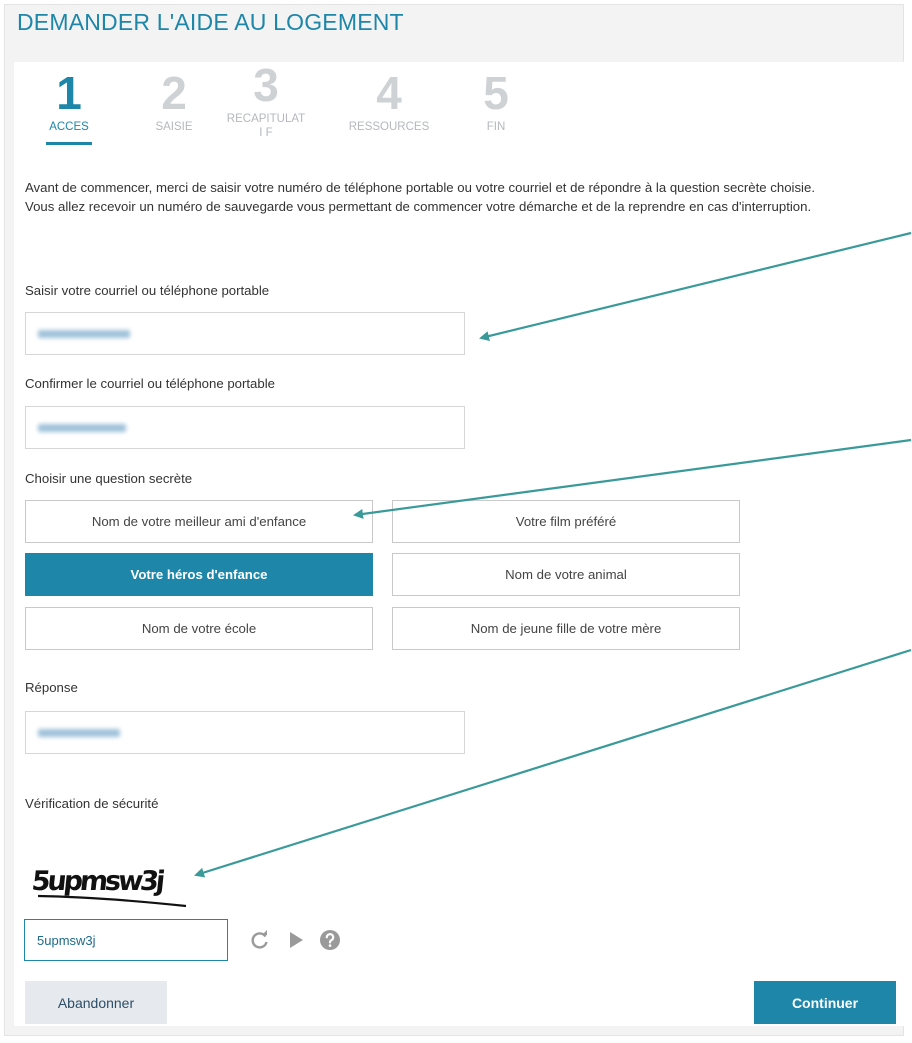 The image size is (912, 1043). Describe the element at coordinates (245, 732) in the screenshot. I see `answer-input` at that location.